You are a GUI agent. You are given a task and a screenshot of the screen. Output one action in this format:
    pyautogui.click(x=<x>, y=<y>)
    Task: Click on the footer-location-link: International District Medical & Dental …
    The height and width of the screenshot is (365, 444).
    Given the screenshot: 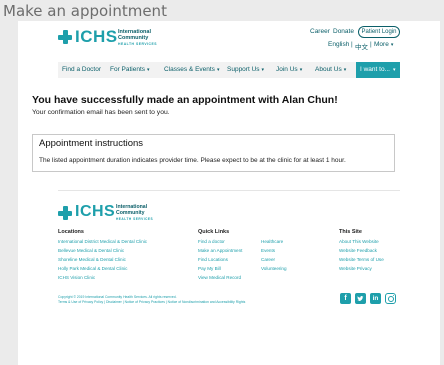 What is the action you would take?
    pyautogui.click(x=102, y=241)
    